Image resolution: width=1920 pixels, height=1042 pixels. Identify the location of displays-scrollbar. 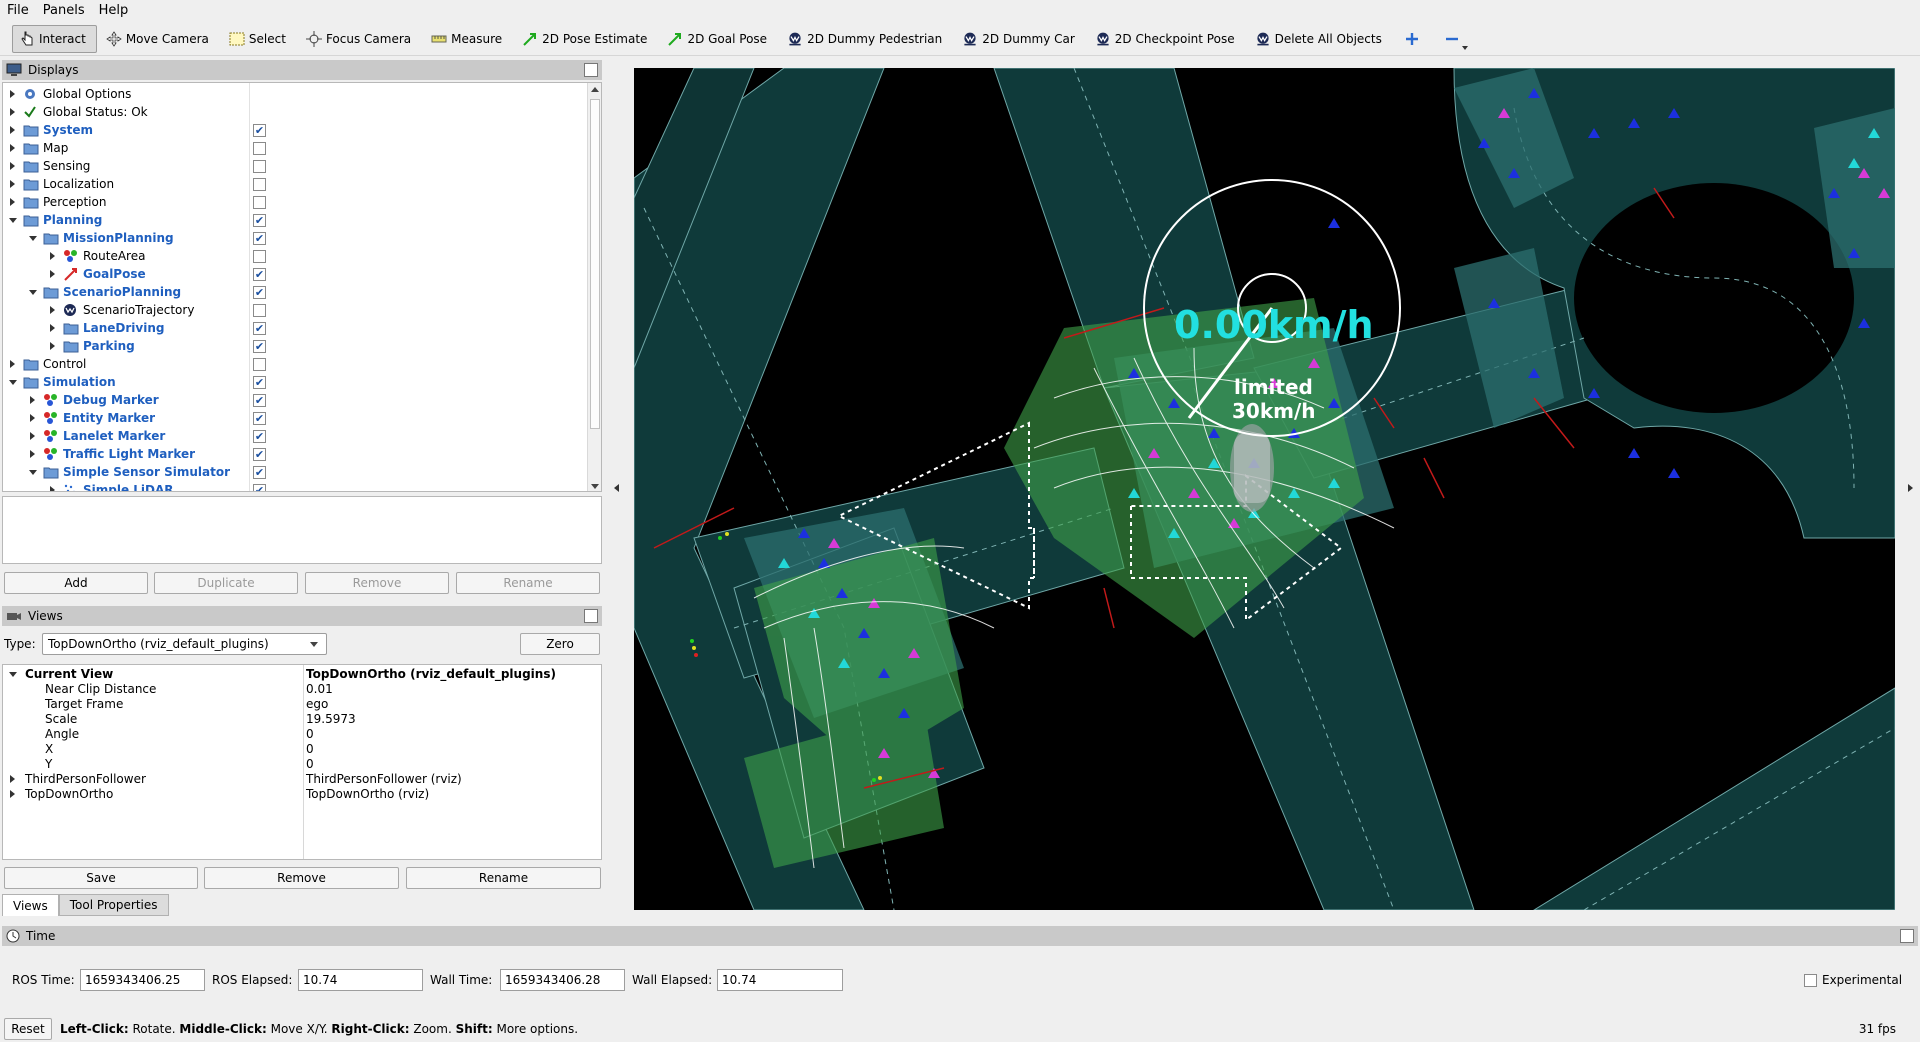
(594, 287).